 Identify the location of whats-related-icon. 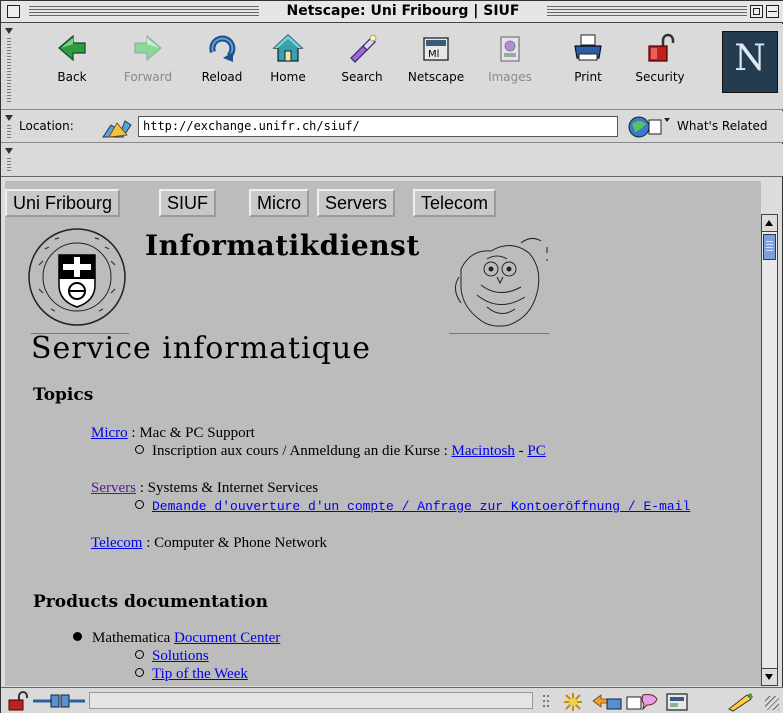
(649, 127).